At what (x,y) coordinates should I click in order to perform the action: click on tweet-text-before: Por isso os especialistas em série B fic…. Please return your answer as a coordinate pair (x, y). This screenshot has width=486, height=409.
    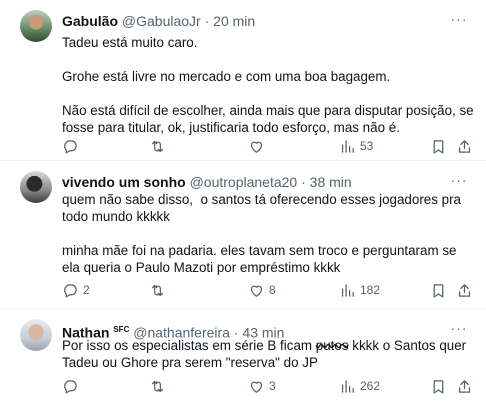
    Looking at the image, I should click on (189, 345).